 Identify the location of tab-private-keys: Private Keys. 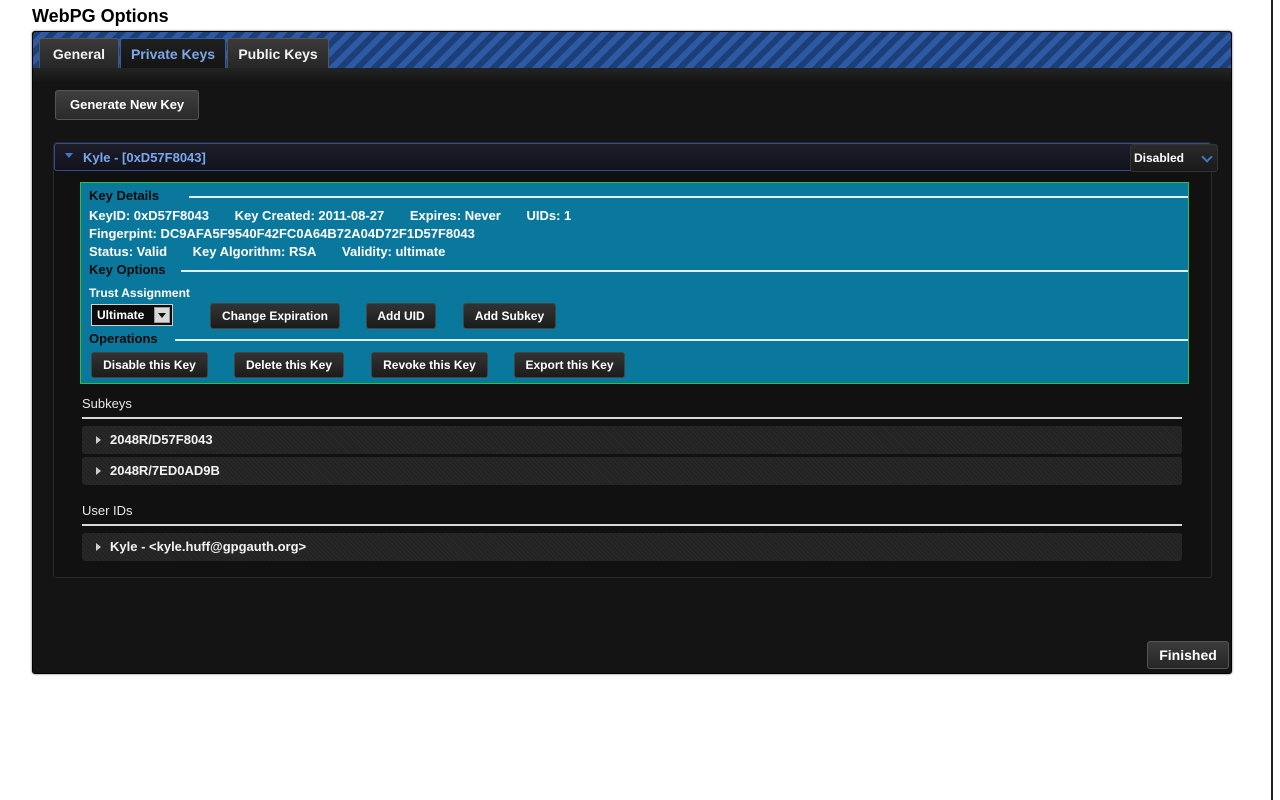
(173, 53).